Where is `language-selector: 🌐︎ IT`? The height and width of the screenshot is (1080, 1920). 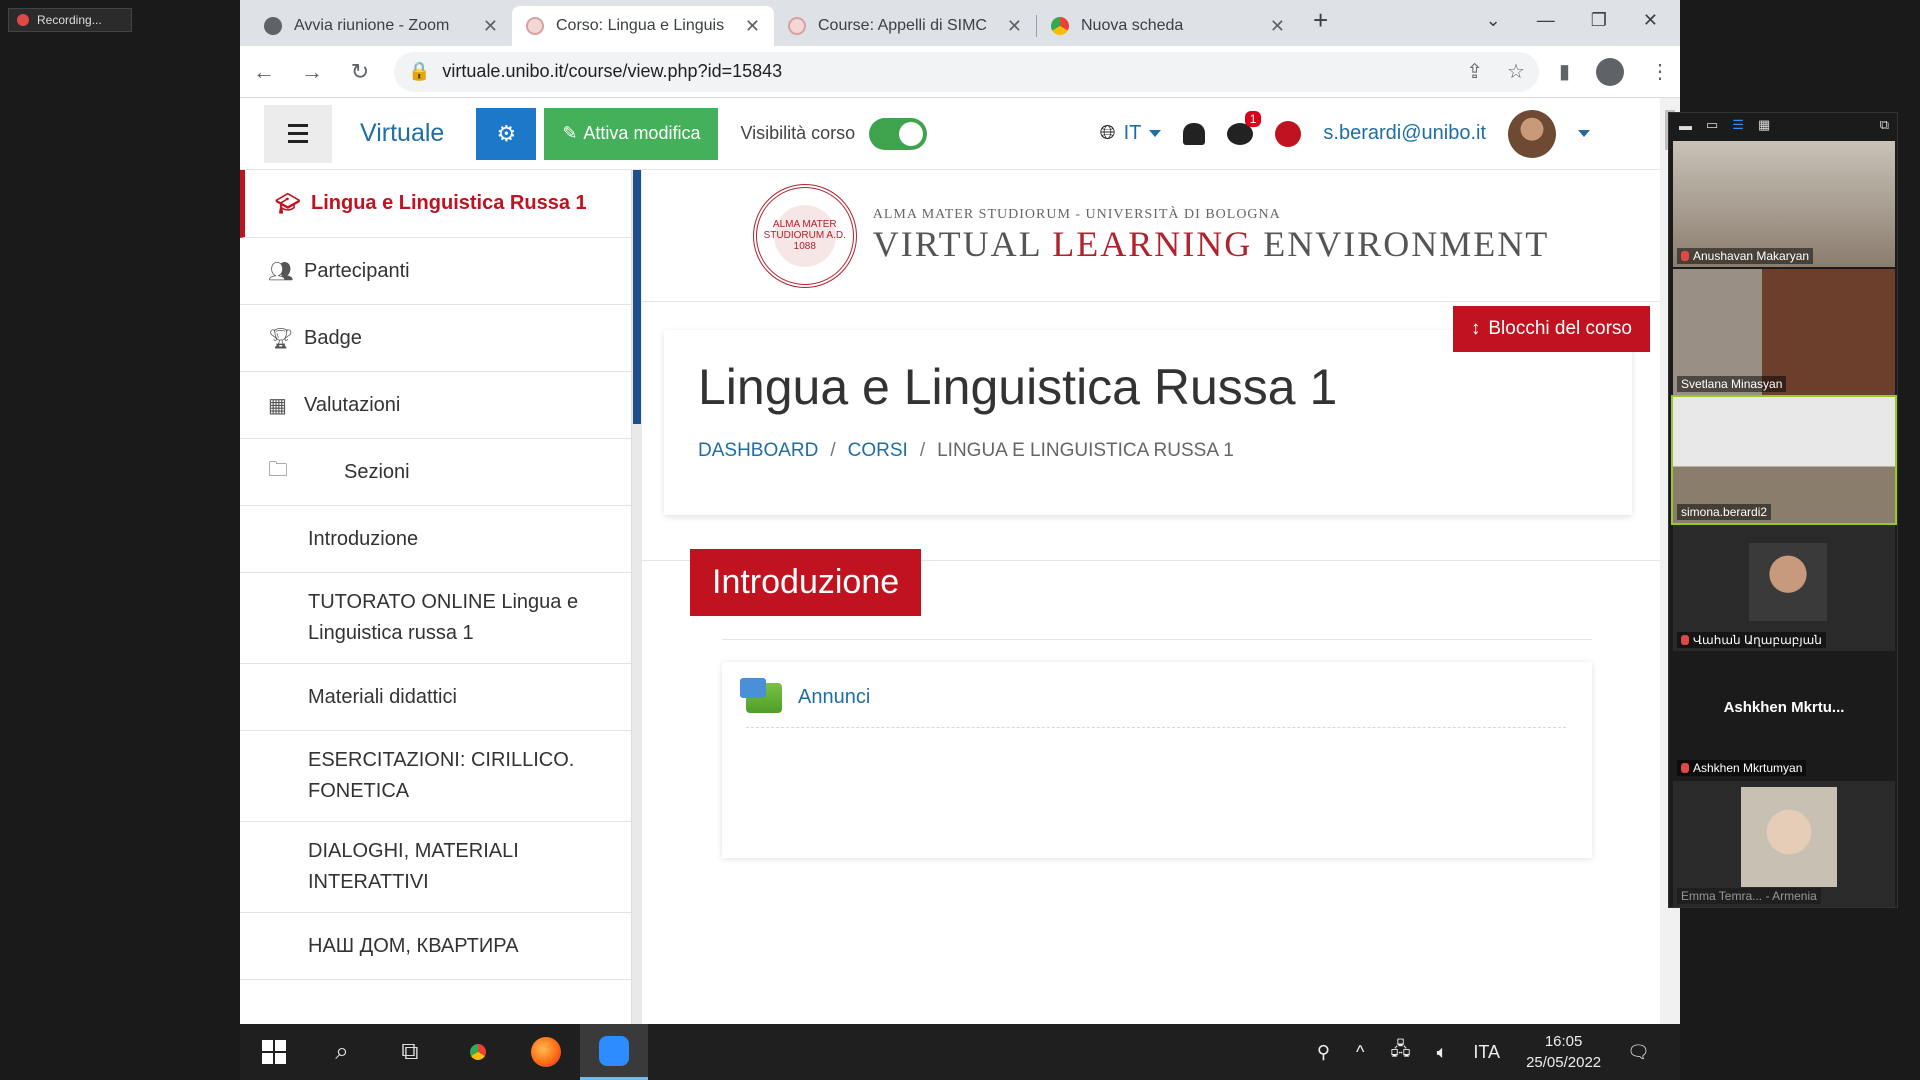 language-selector: 🌐︎ IT is located at coordinates (1131, 133).